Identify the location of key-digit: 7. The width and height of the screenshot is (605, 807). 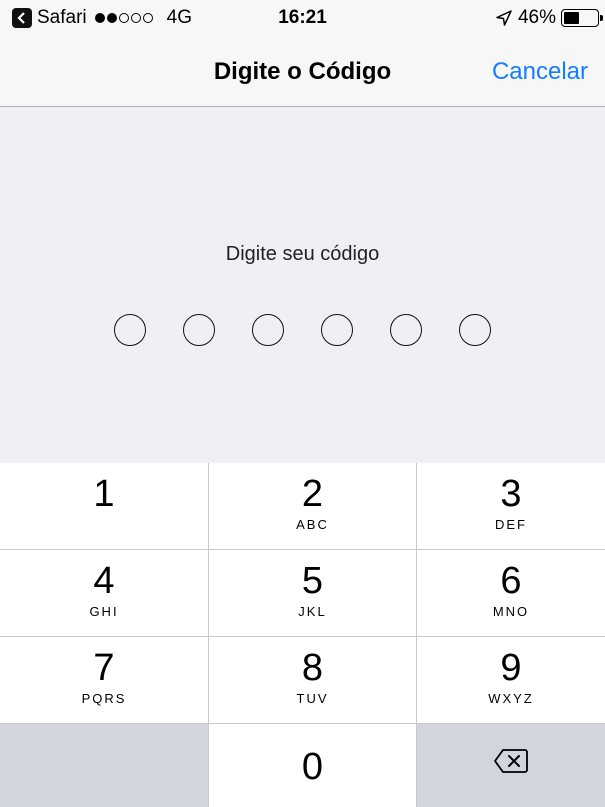
(104, 668).